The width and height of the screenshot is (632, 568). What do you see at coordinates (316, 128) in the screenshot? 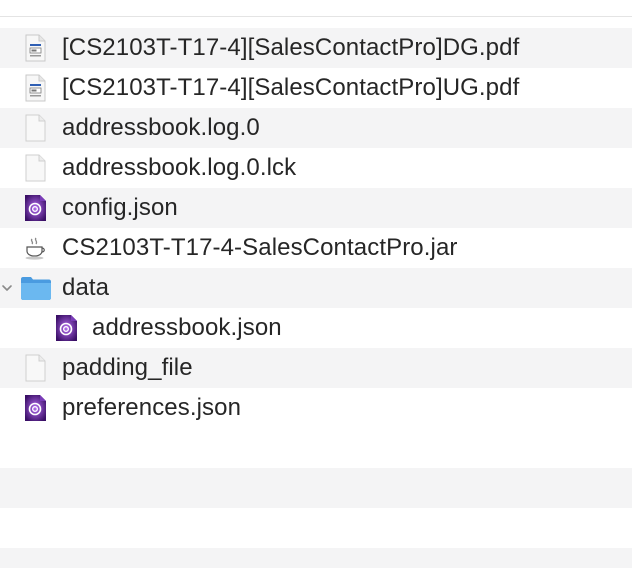
I see `file-row-addressbook-log: addressbook.log.0` at bounding box center [316, 128].